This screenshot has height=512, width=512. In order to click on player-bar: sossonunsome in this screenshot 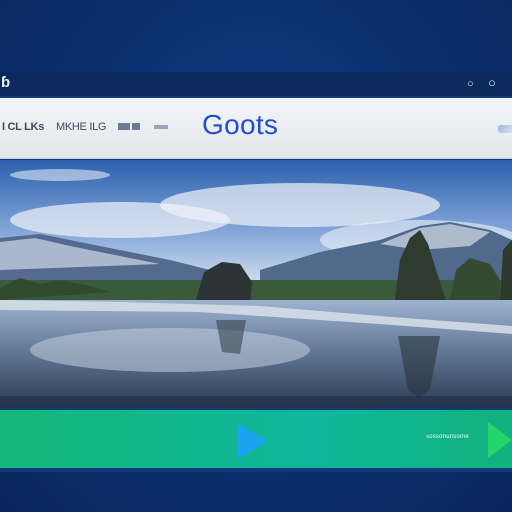, I will do `click(256, 439)`.